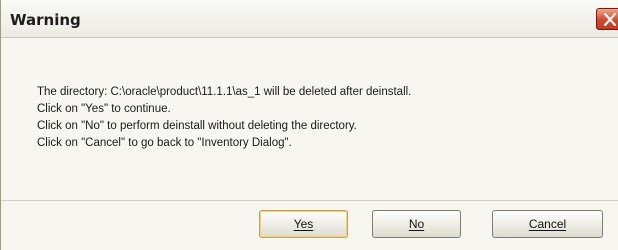  Describe the element at coordinates (104, 109) in the screenshot. I see `message-line: Click on "Yes" to continue.` at that location.